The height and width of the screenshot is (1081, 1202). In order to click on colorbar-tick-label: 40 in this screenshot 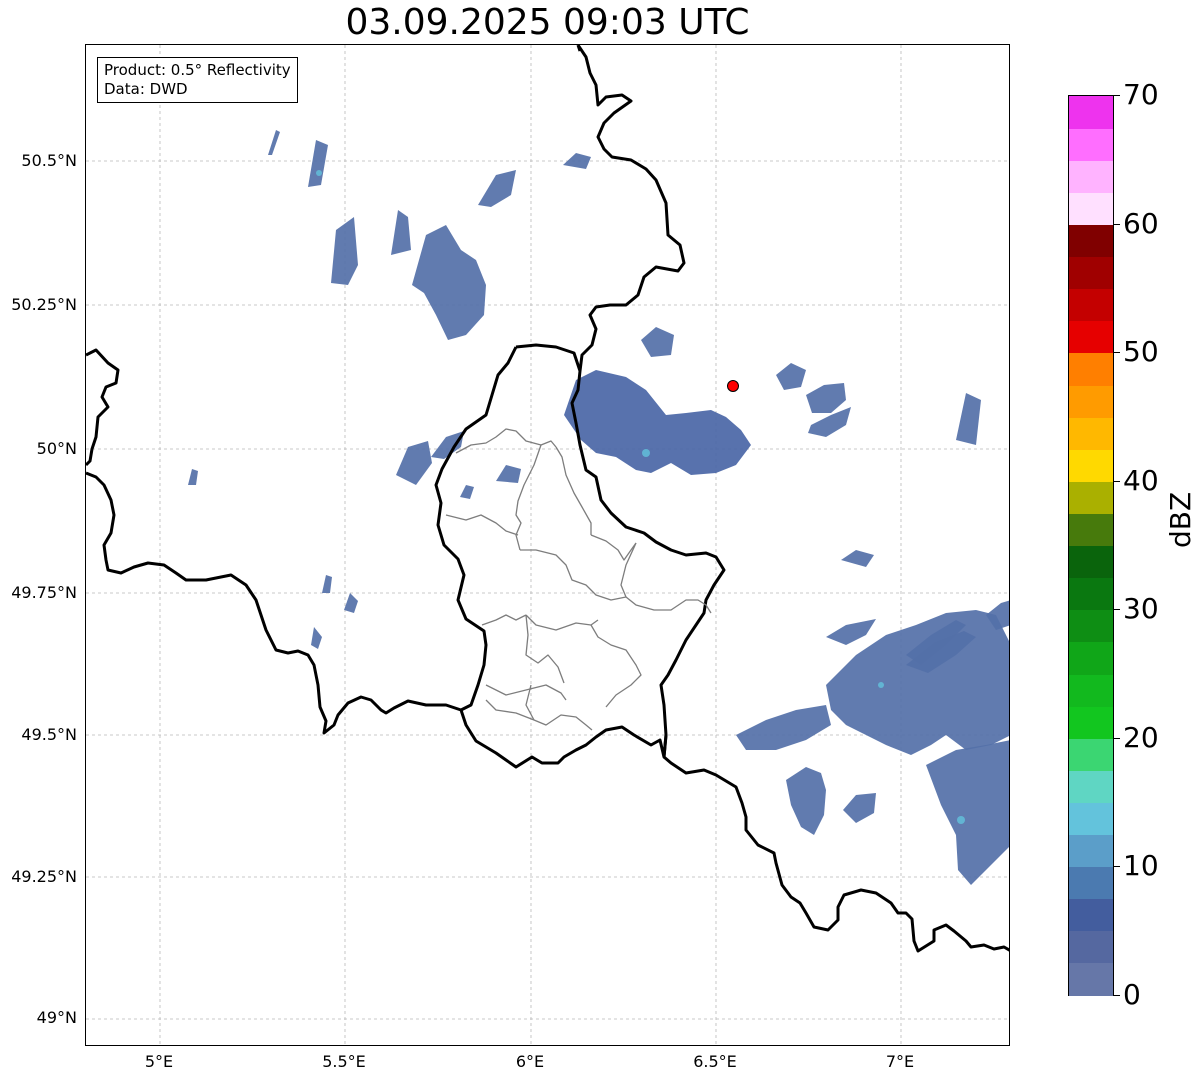, I will do `click(1141, 480)`.